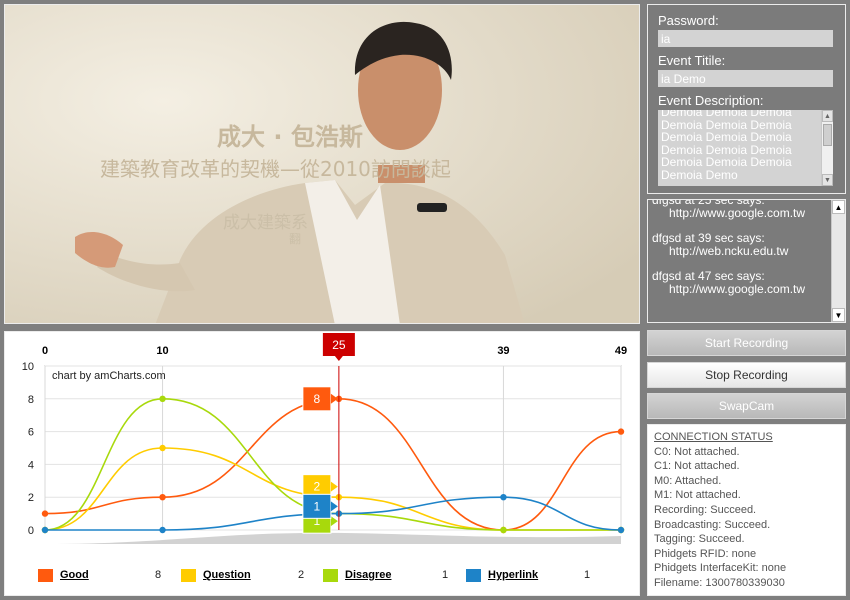  Describe the element at coordinates (719, 582) in the screenshot. I see `status-line: Filename: 1300780339030` at that location.